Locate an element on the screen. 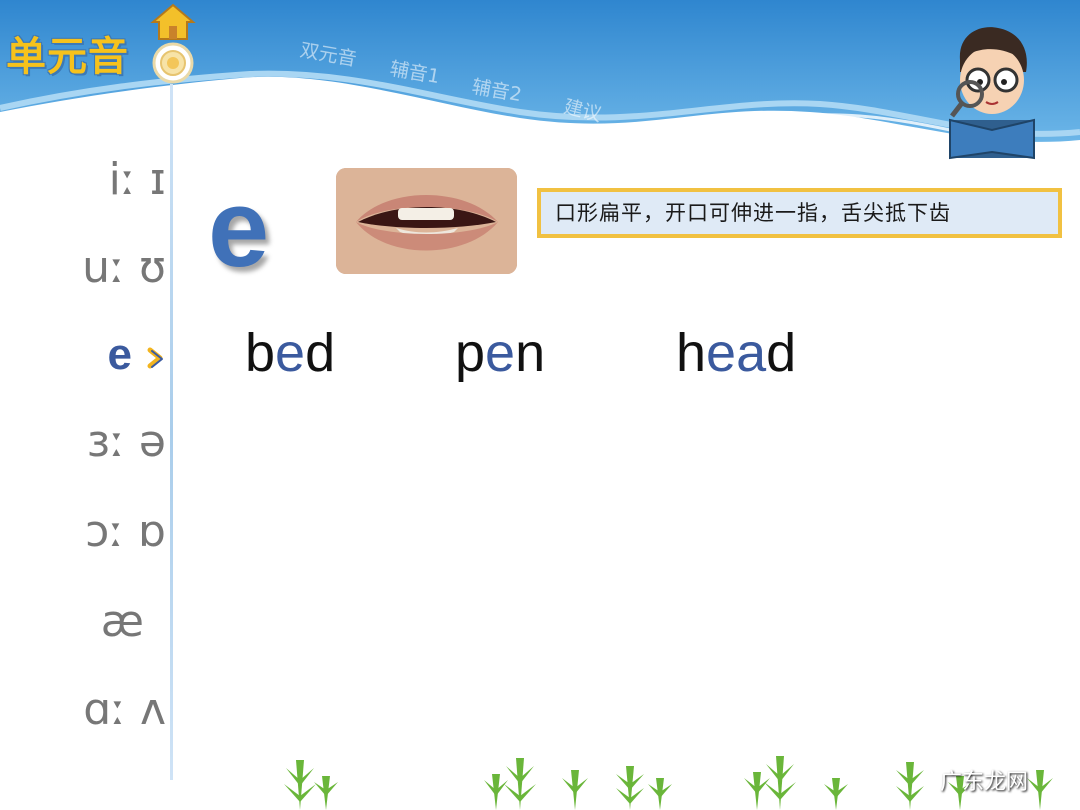 This screenshot has width=1080, height=810. example-word-pen: pen is located at coordinates (500, 353).